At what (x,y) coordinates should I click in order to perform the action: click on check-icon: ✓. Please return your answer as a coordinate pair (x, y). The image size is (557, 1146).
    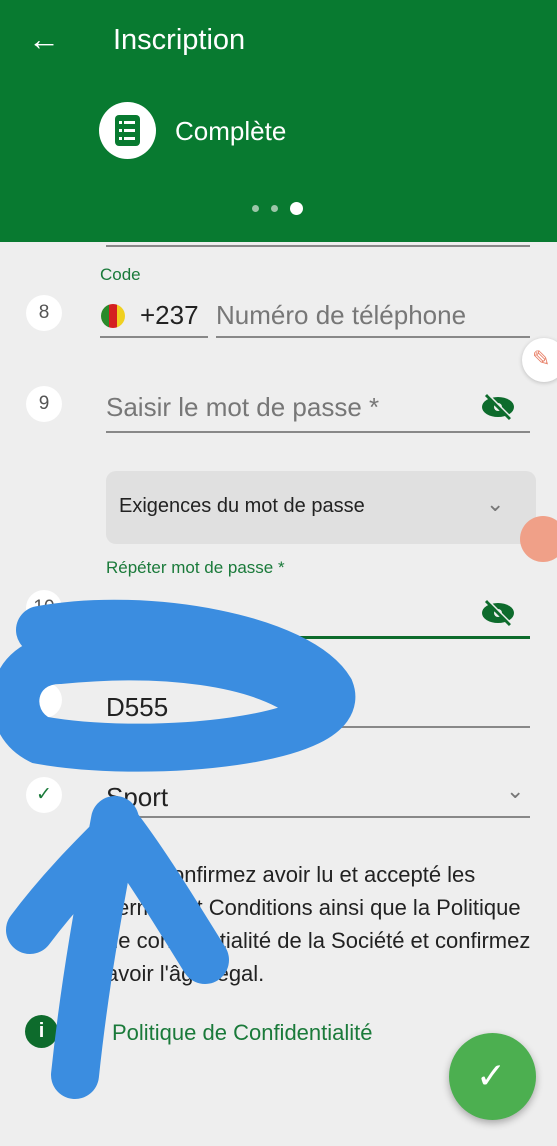
    Looking at the image, I should click on (491, 1075).